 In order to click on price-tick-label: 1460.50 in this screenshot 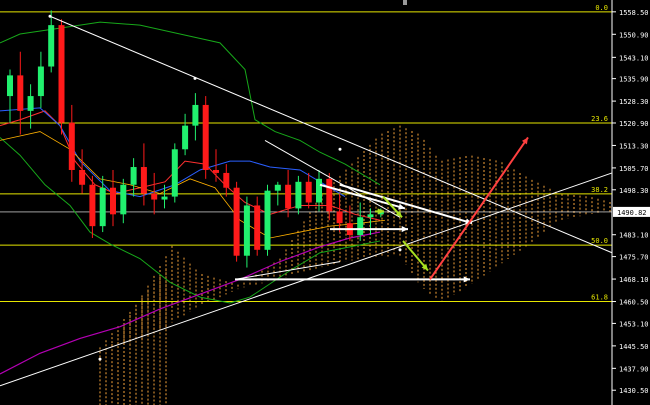, I will do `click(634, 303)`.